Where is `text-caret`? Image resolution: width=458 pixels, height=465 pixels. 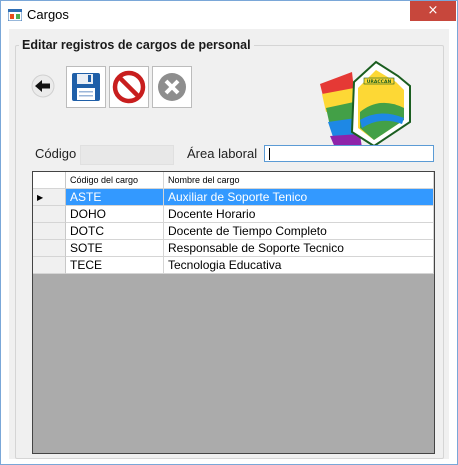 text-caret is located at coordinates (269, 154).